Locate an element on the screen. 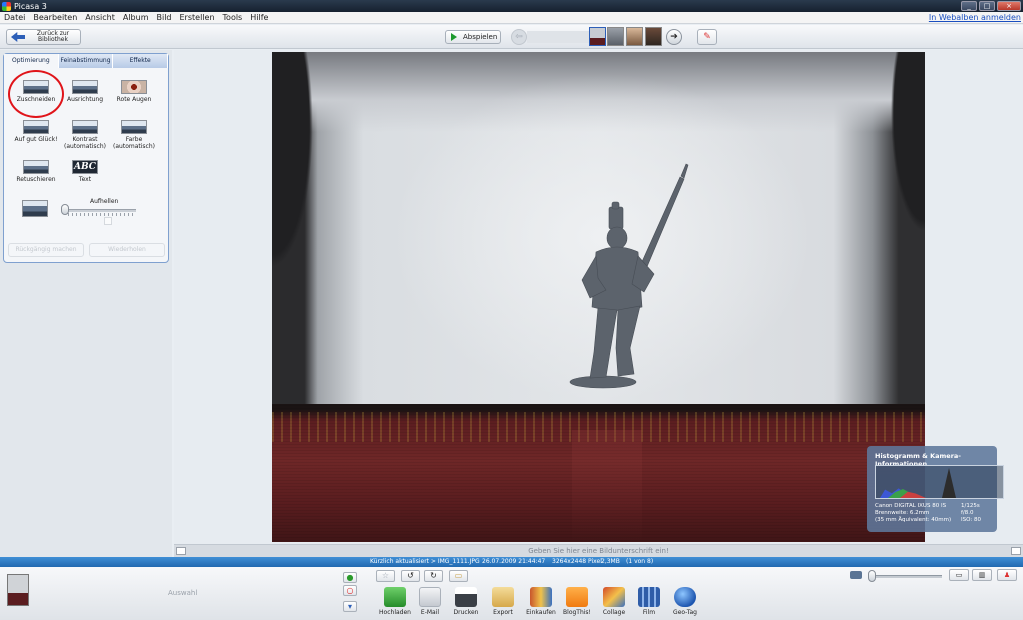  text-label: Text is located at coordinates (85, 179).